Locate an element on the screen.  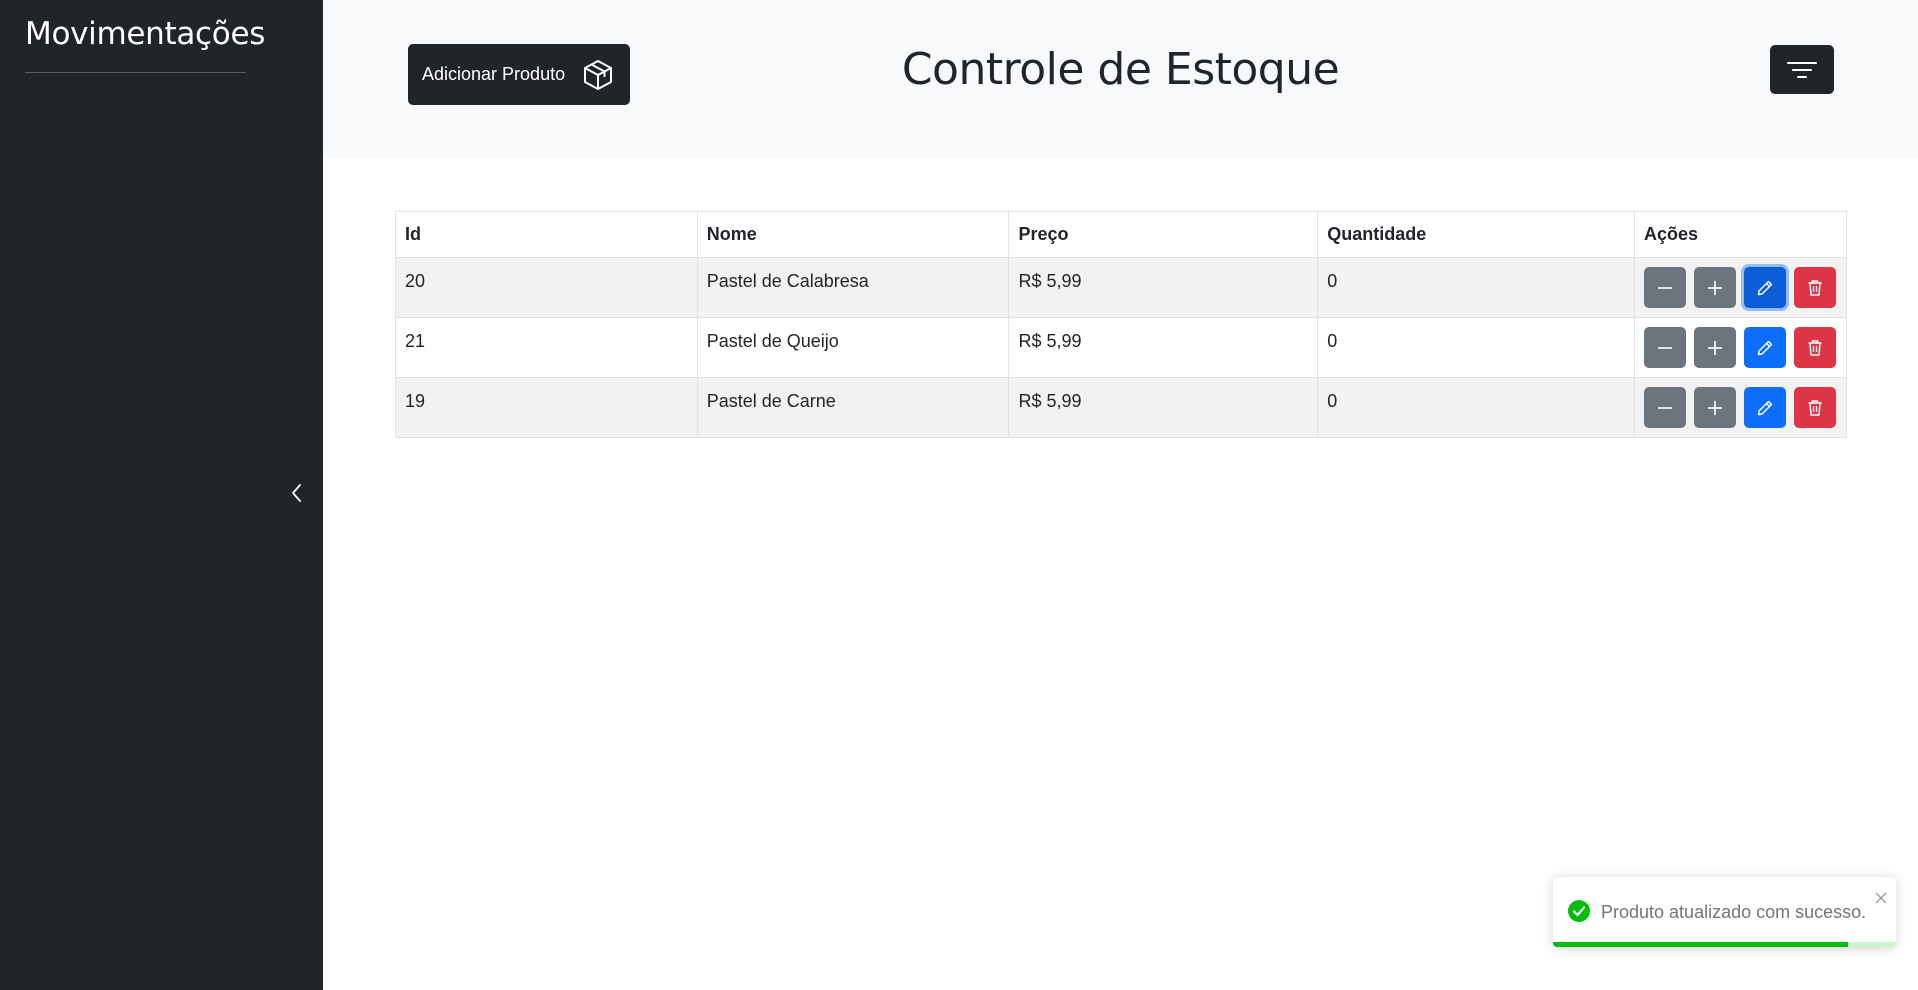
success-toast: Produto atualizado com sucesso. is located at coordinates (1724, 912).